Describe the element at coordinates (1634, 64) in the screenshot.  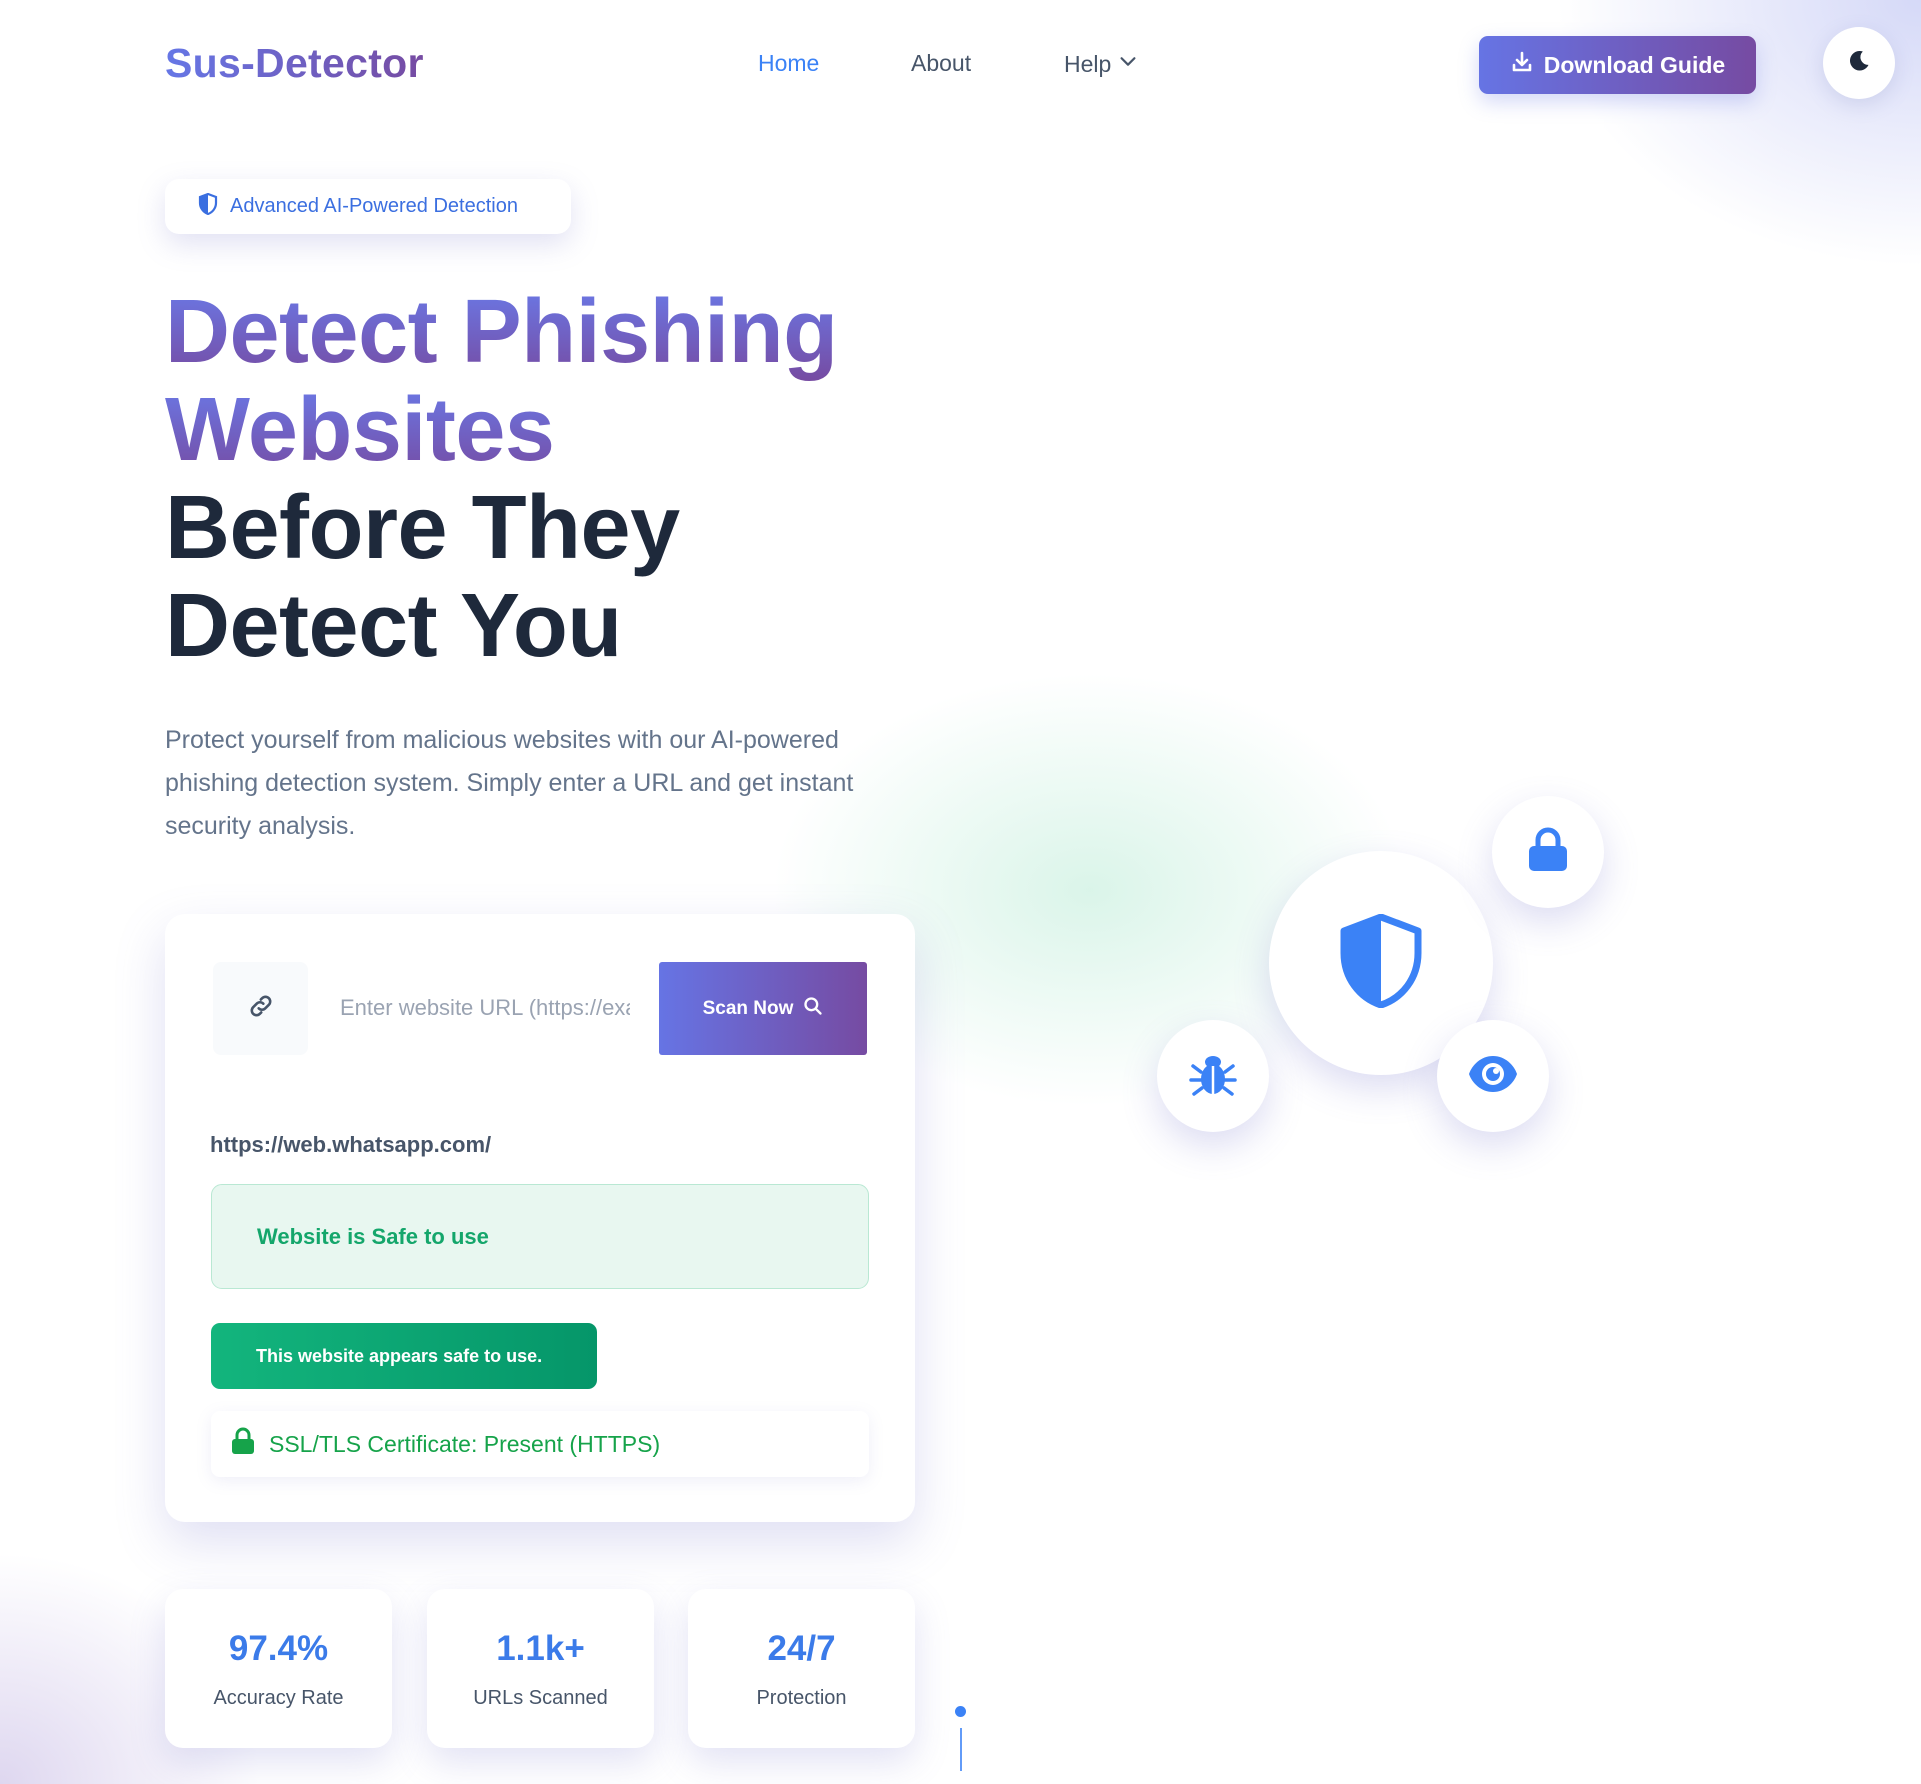
I see `download-guide-label: Download Guide` at that location.